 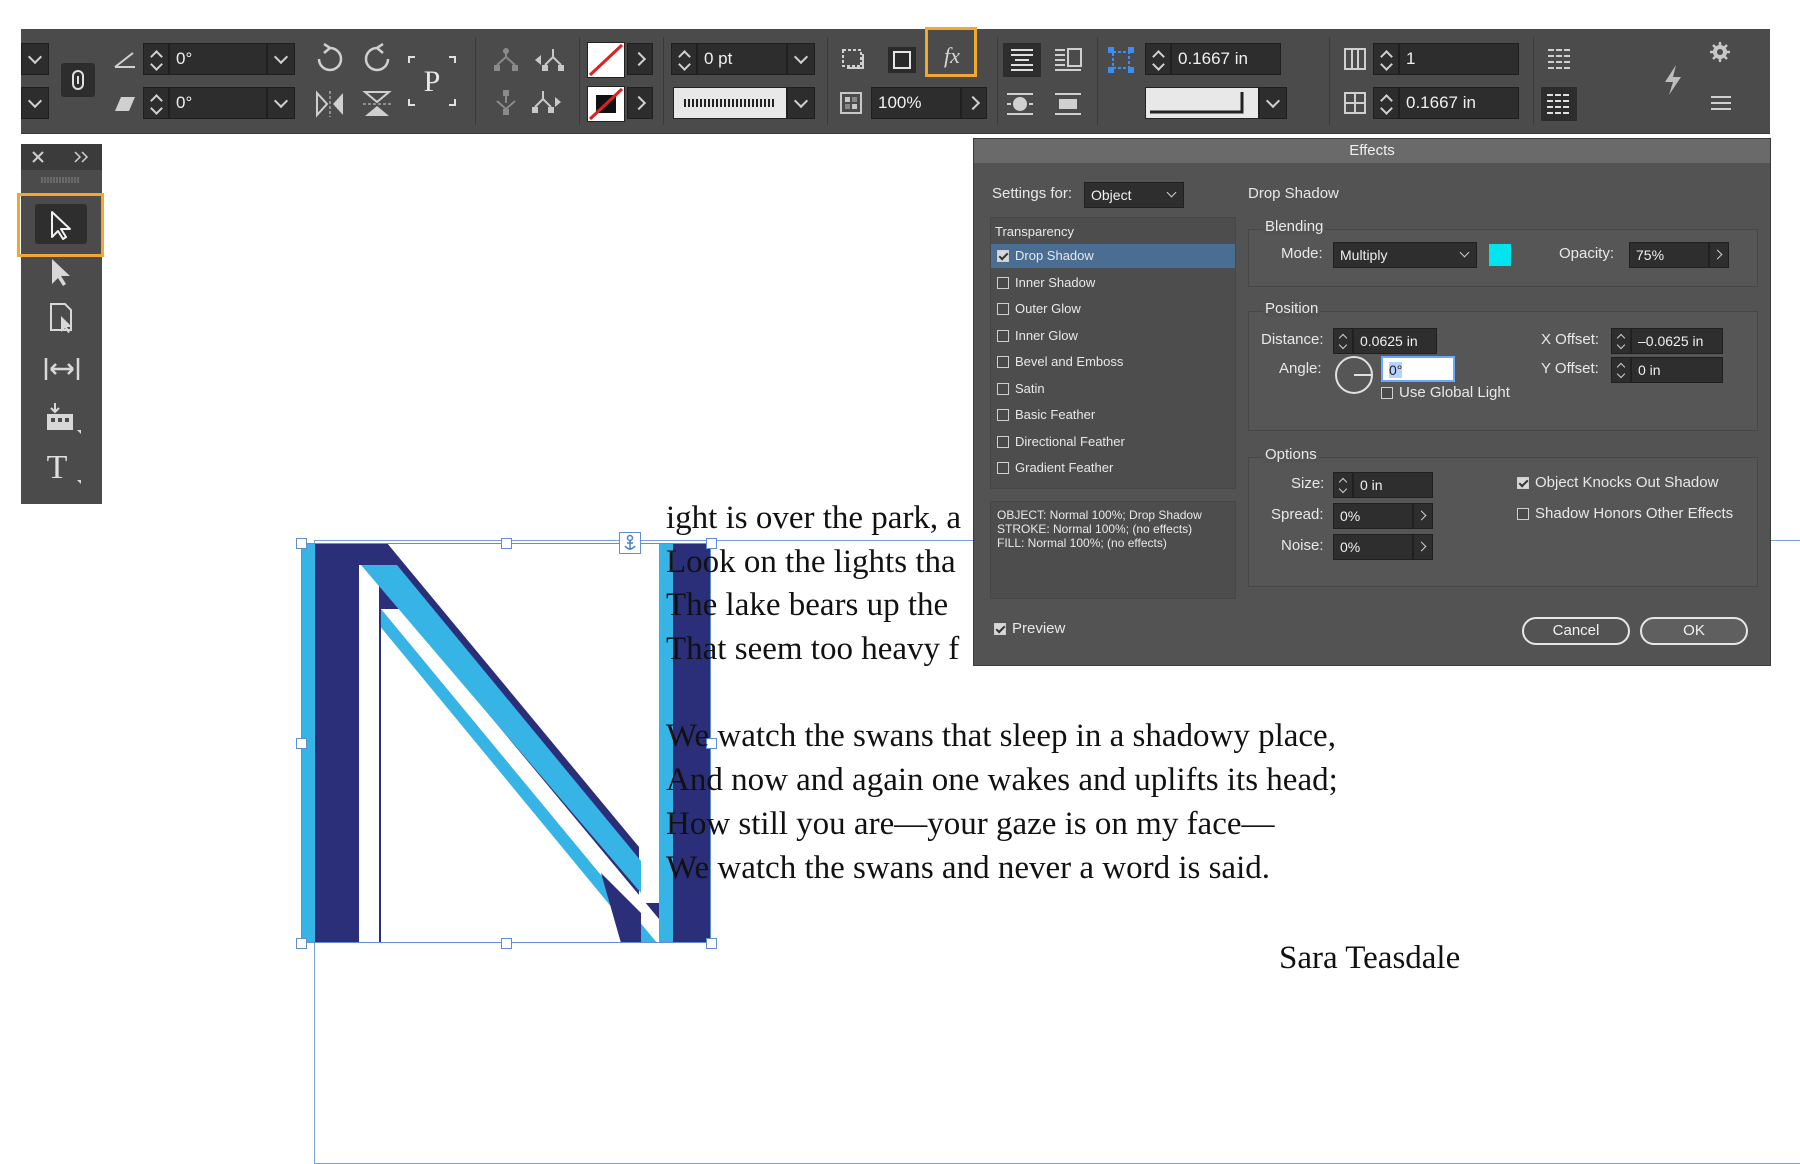 What do you see at coordinates (1560, 59) in the screenshot?
I see `align-top-icon` at bounding box center [1560, 59].